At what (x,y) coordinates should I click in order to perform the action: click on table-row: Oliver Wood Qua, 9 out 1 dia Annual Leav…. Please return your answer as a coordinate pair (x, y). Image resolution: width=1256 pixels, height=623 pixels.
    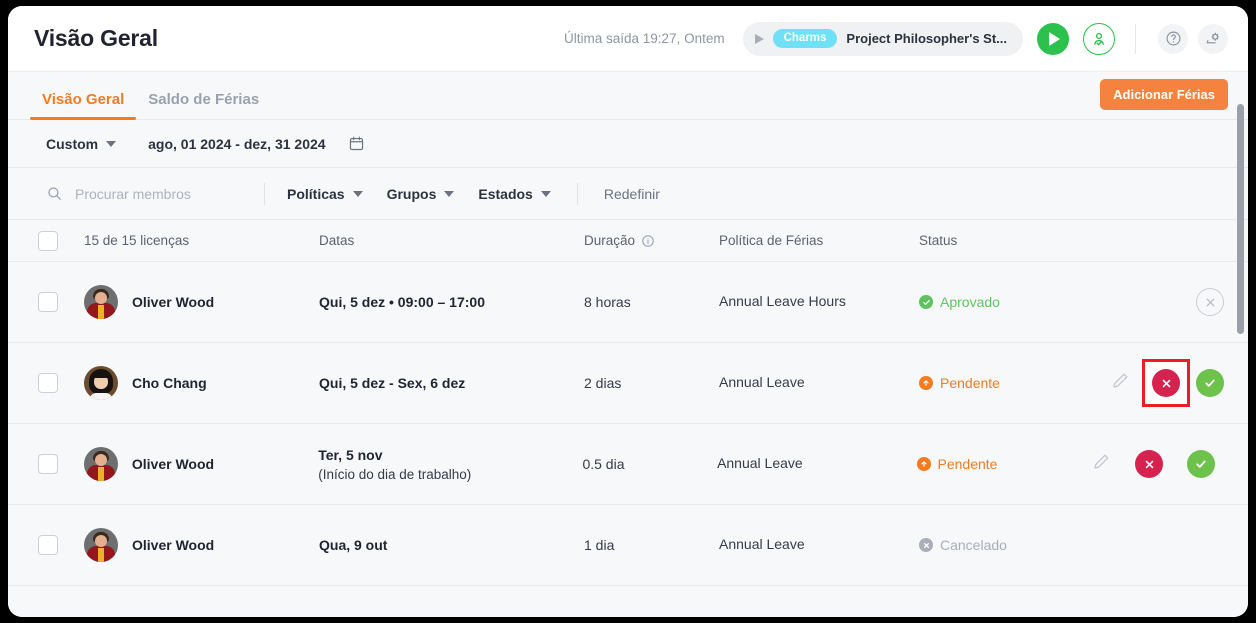
    Looking at the image, I should click on (628, 545).